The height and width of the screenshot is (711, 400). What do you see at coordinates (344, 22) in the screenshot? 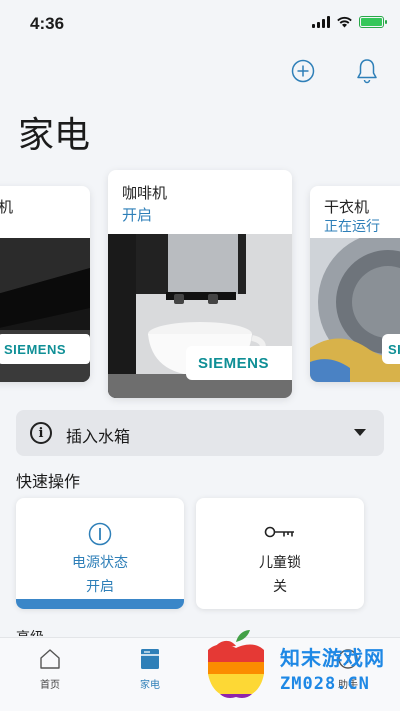
I see `wifi-icon` at bounding box center [344, 22].